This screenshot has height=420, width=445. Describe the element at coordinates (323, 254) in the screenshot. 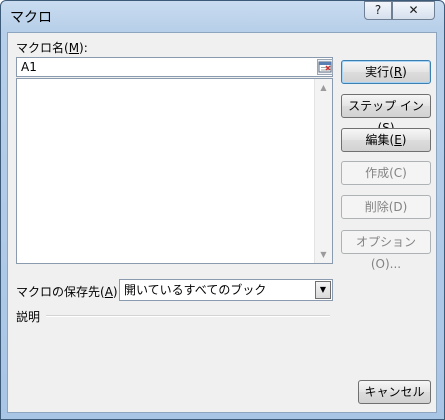

I see `scroll-down-icon: ▼` at that location.